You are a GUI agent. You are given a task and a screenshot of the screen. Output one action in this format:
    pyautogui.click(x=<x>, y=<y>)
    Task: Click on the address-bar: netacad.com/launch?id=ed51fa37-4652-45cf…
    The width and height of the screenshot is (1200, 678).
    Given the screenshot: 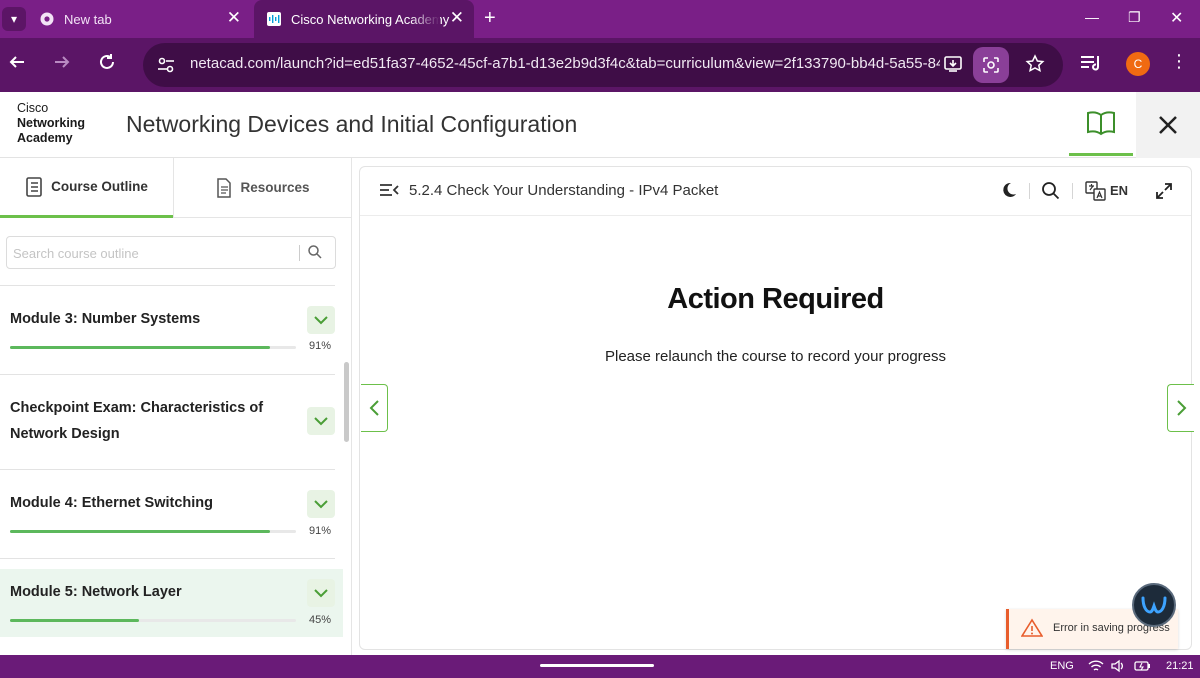 What is the action you would take?
    pyautogui.click(x=603, y=65)
    